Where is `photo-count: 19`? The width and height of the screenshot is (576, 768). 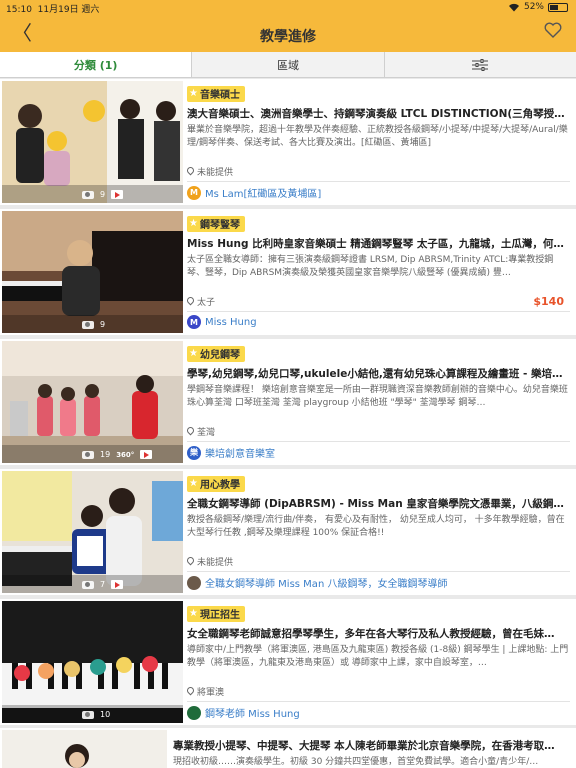 photo-count: 19 is located at coordinates (105, 454).